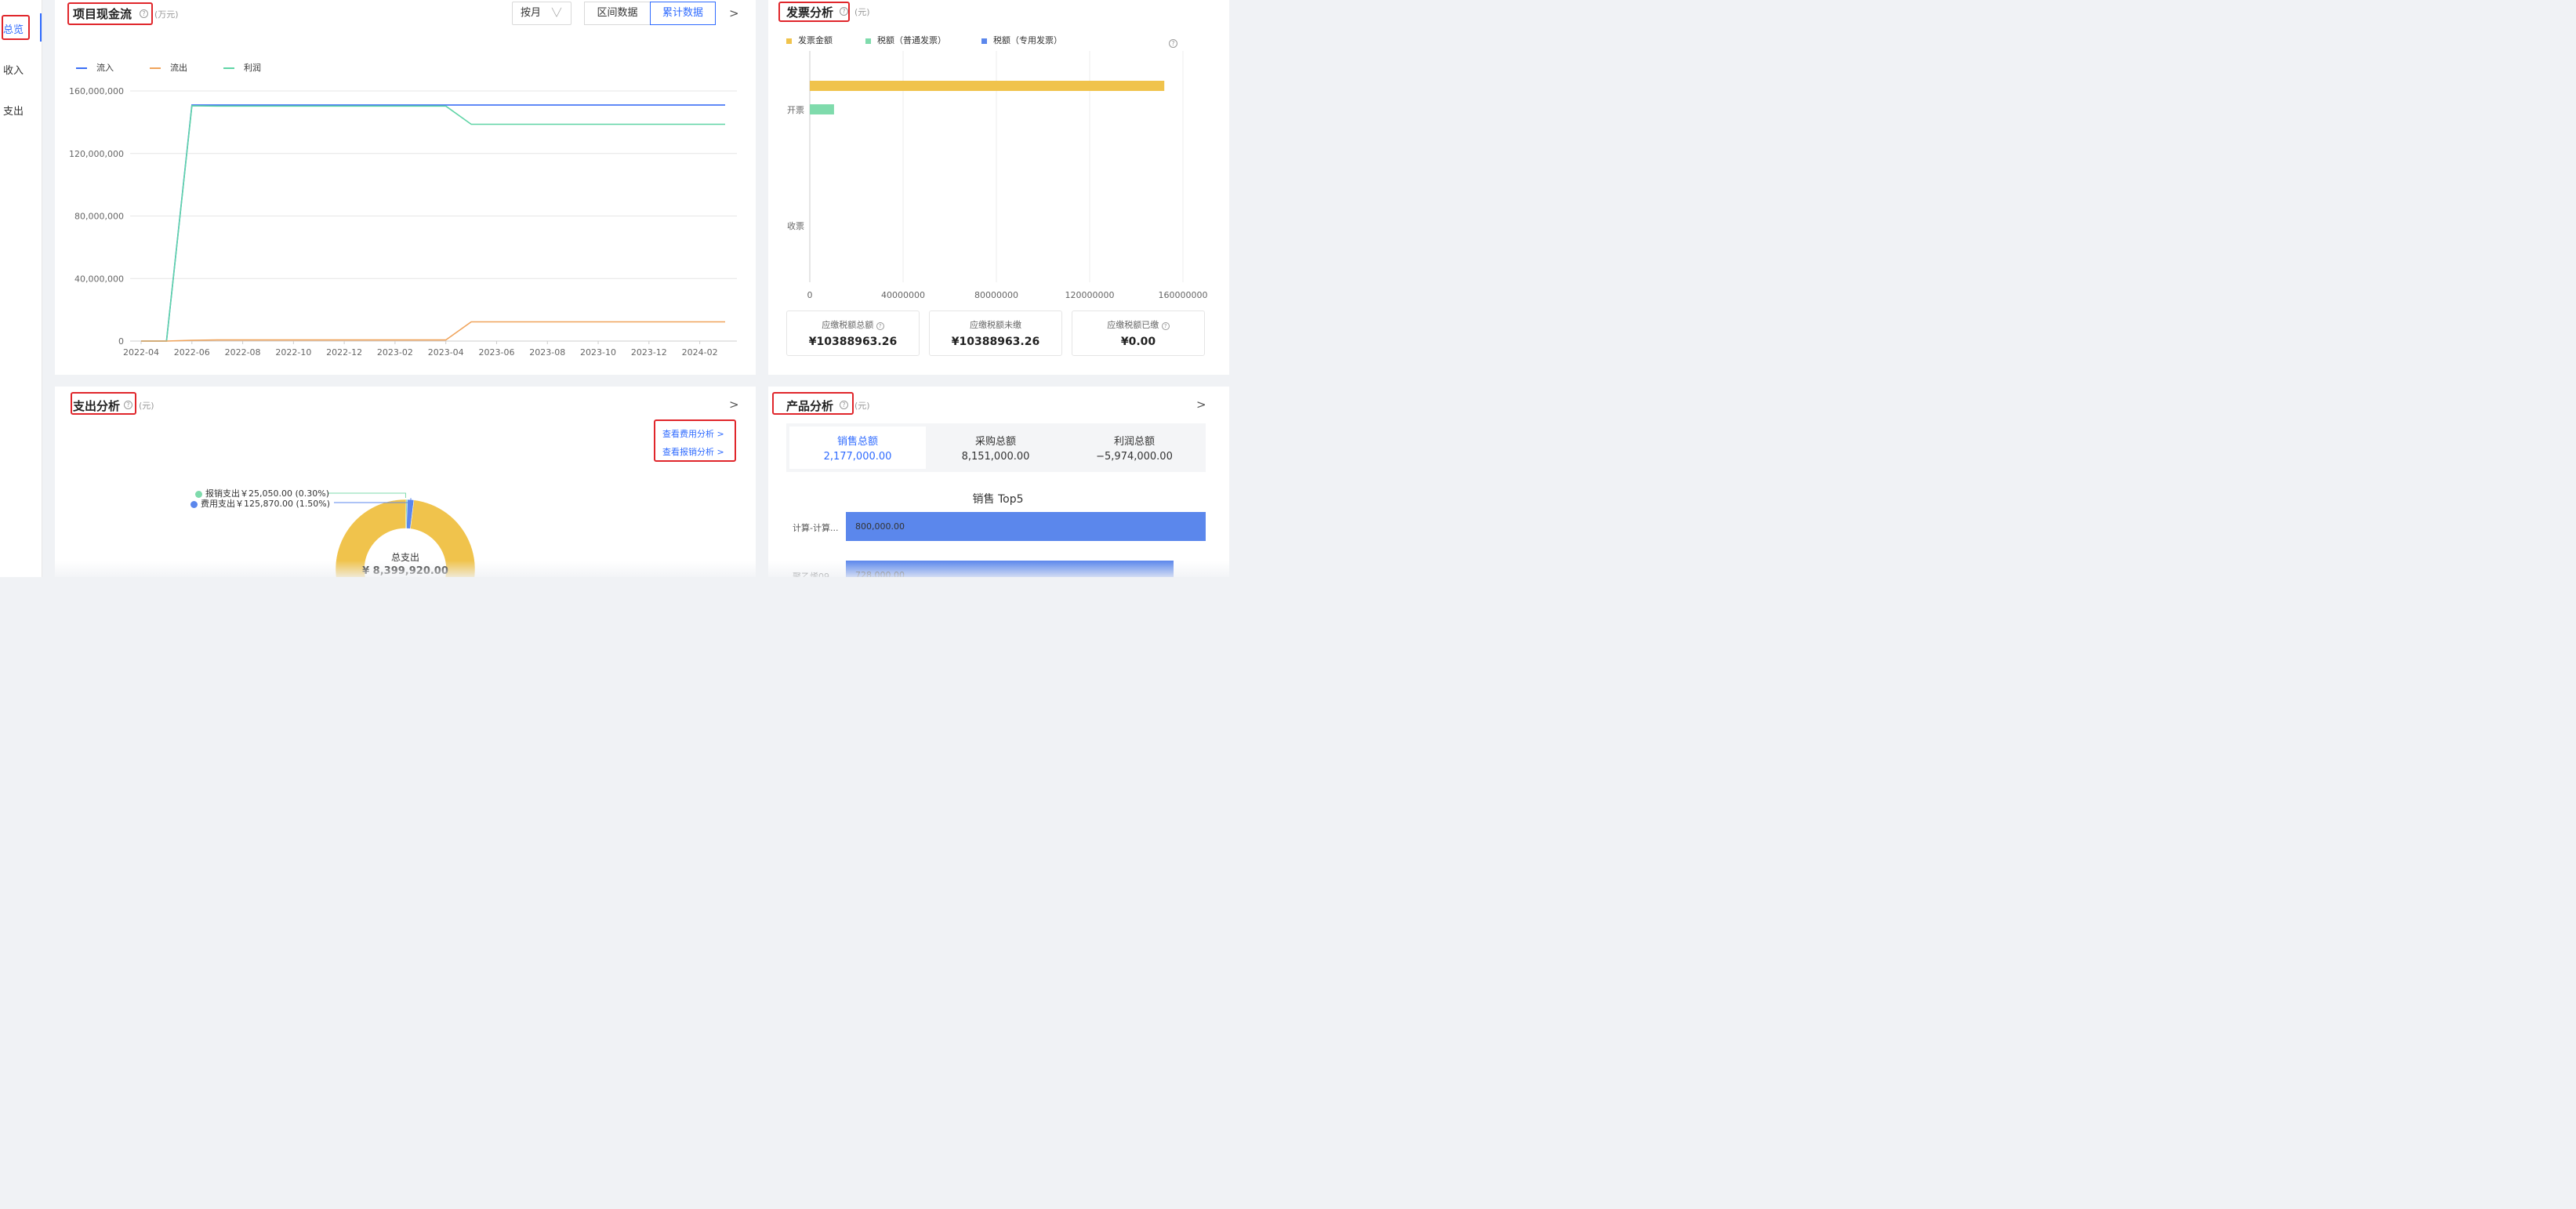 The image size is (2576, 1209). I want to click on period-select: 按月 ╲╱, so click(541, 13).